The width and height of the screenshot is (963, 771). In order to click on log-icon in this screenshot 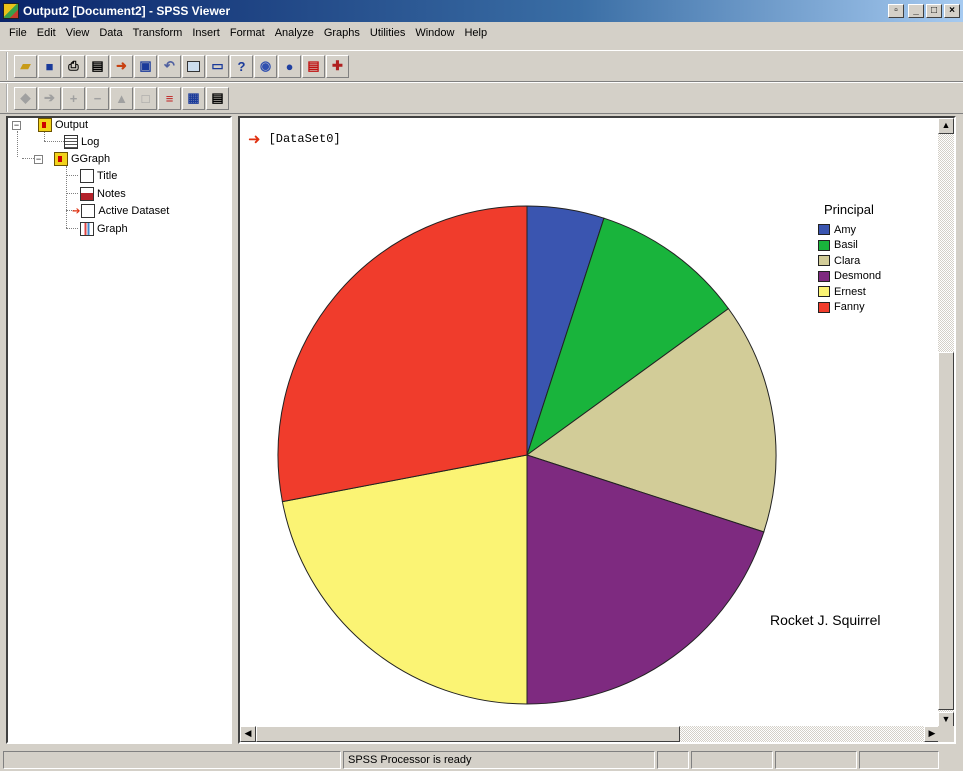, I will do `click(71, 142)`.